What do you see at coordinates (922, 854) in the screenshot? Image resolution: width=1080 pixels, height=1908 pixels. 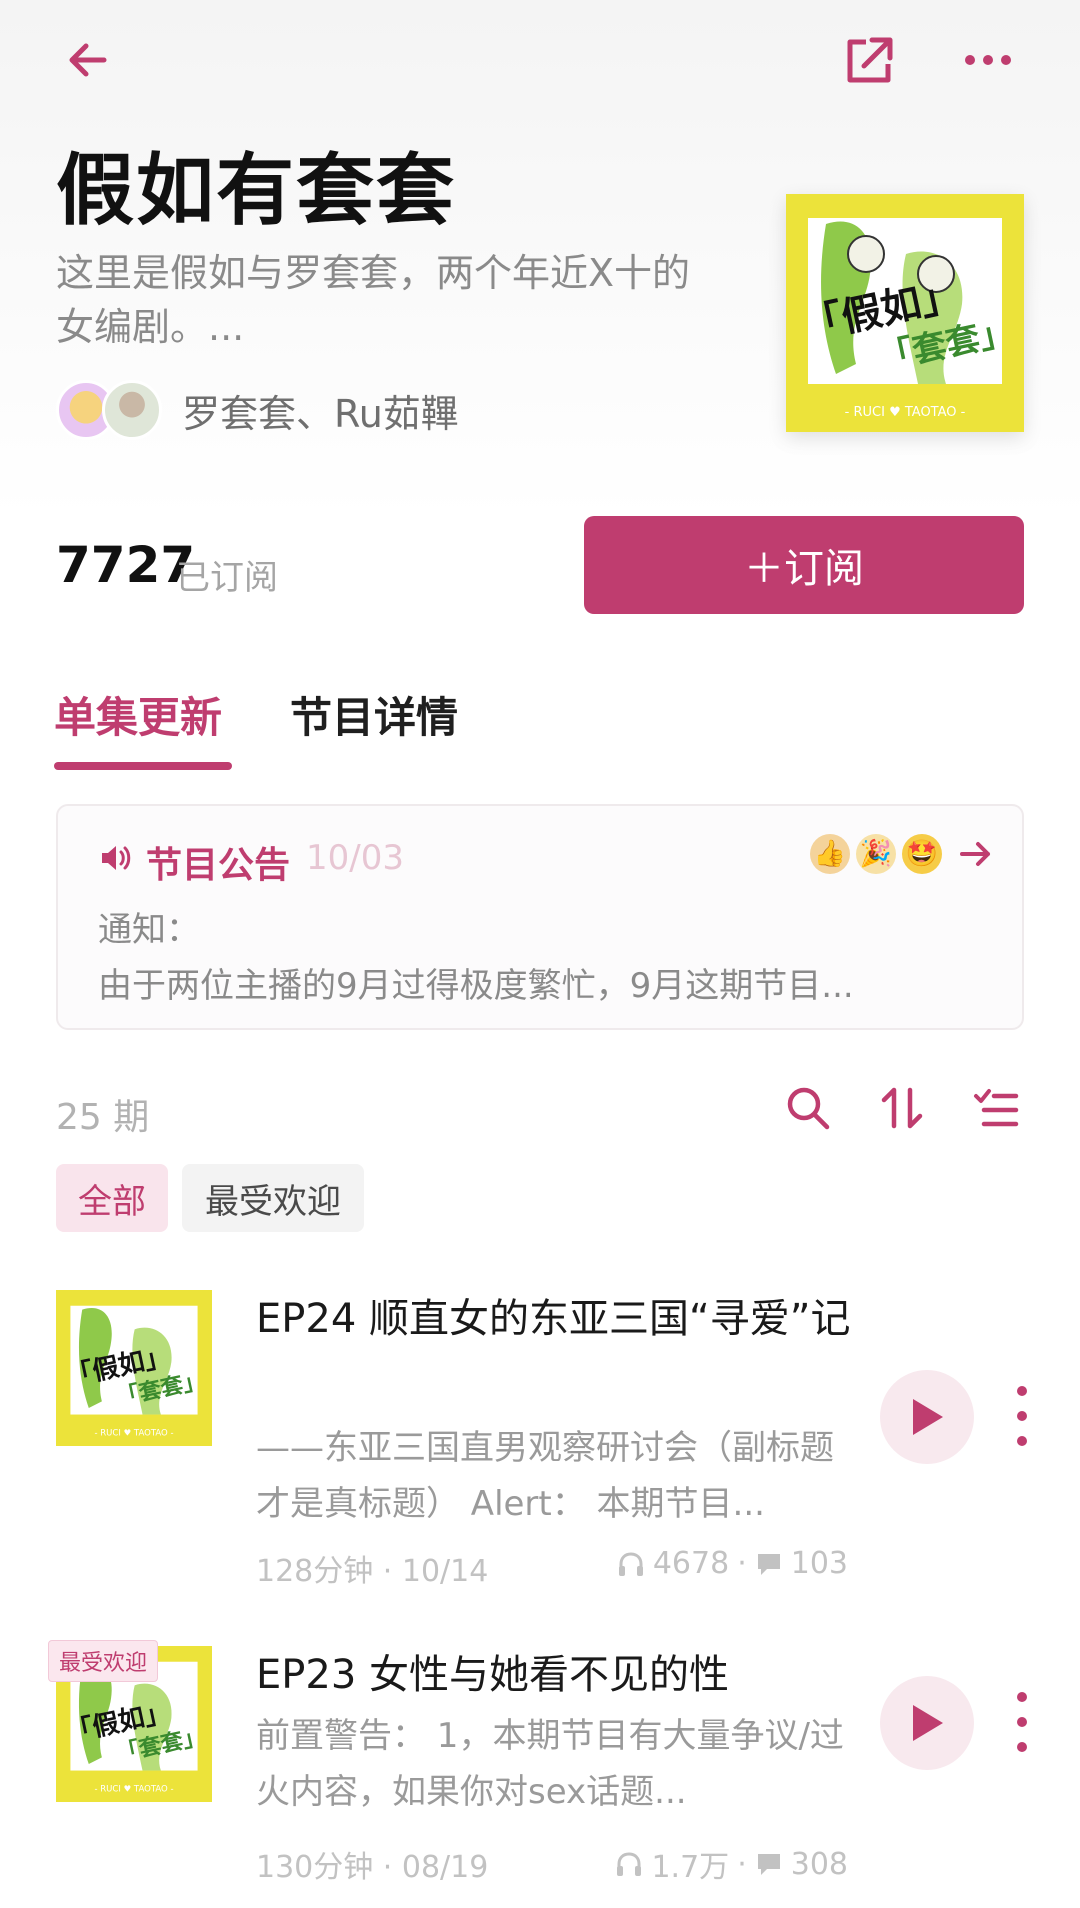 I see `star-eyes-icon: 🤩` at bounding box center [922, 854].